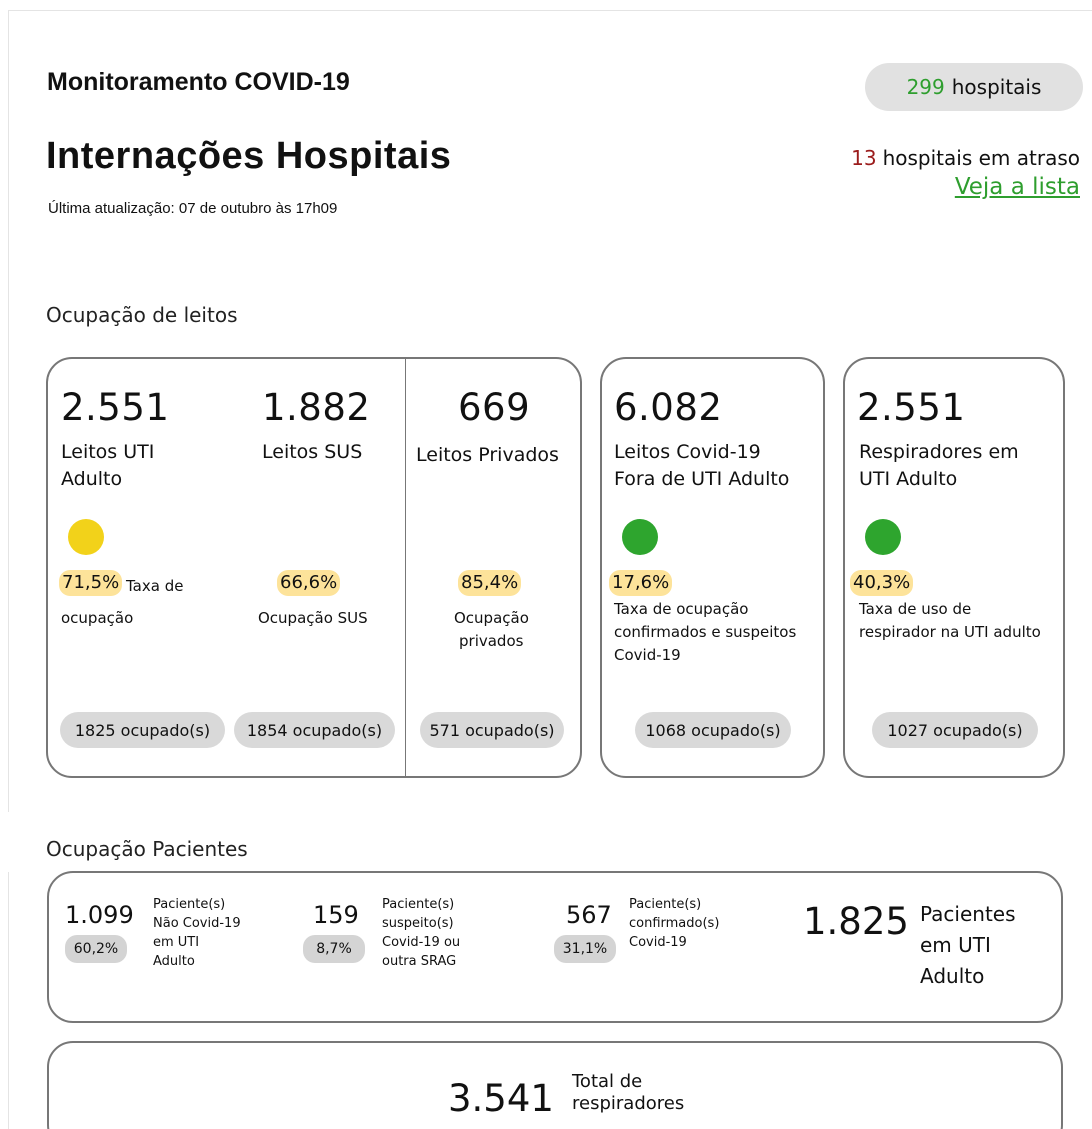 The height and width of the screenshot is (1129, 1092). Describe the element at coordinates (1017, 187) in the screenshot. I see `late-hospitals-list-link: Veja a lista` at that location.